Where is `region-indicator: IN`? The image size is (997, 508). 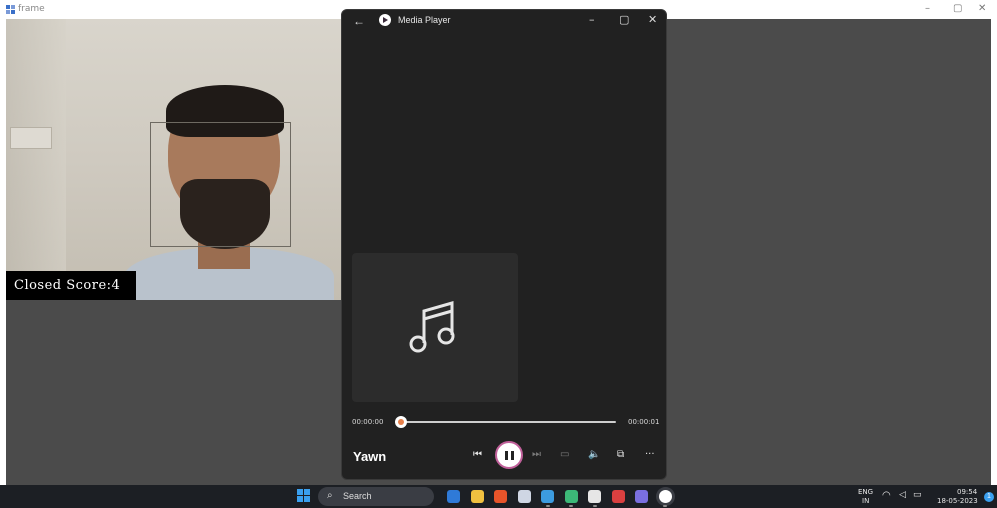 region-indicator: IN is located at coordinates (865, 501).